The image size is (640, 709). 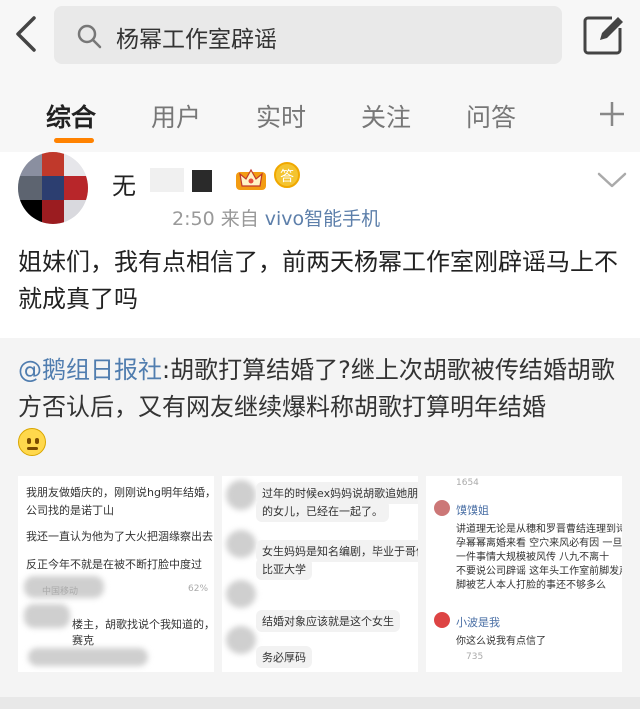 What do you see at coordinates (284, 569) in the screenshot?
I see `image-text: 比亚大学` at bounding box center [284, 569].